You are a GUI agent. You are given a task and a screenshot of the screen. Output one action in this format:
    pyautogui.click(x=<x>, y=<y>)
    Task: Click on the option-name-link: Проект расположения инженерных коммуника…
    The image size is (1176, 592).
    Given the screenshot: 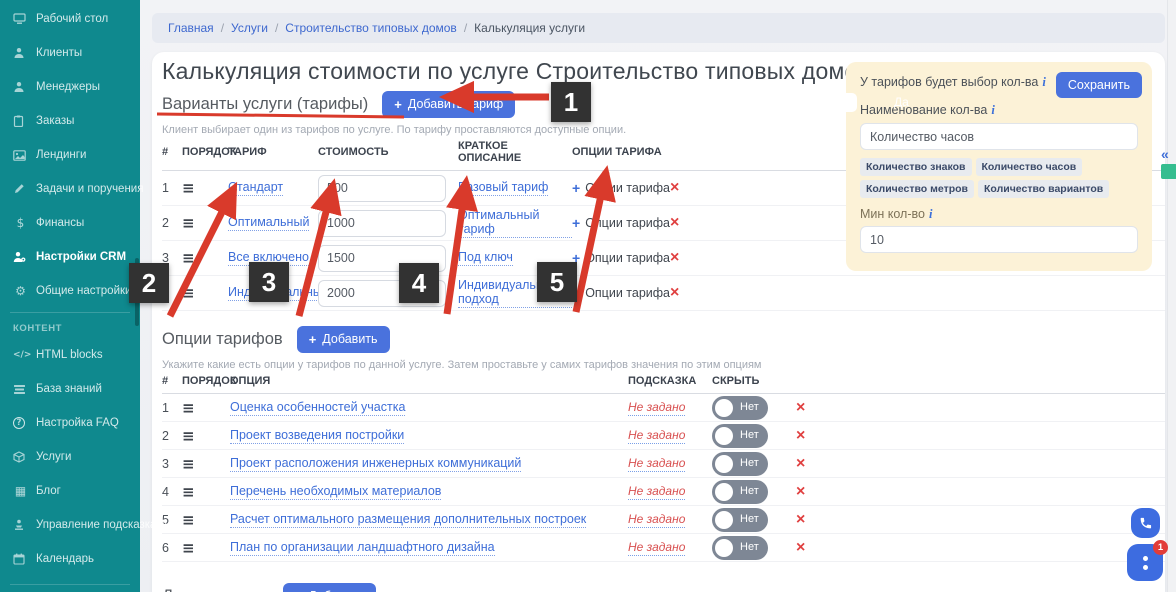 What is the action you would take?
    pyautogui.click(x=376, y=464)
    